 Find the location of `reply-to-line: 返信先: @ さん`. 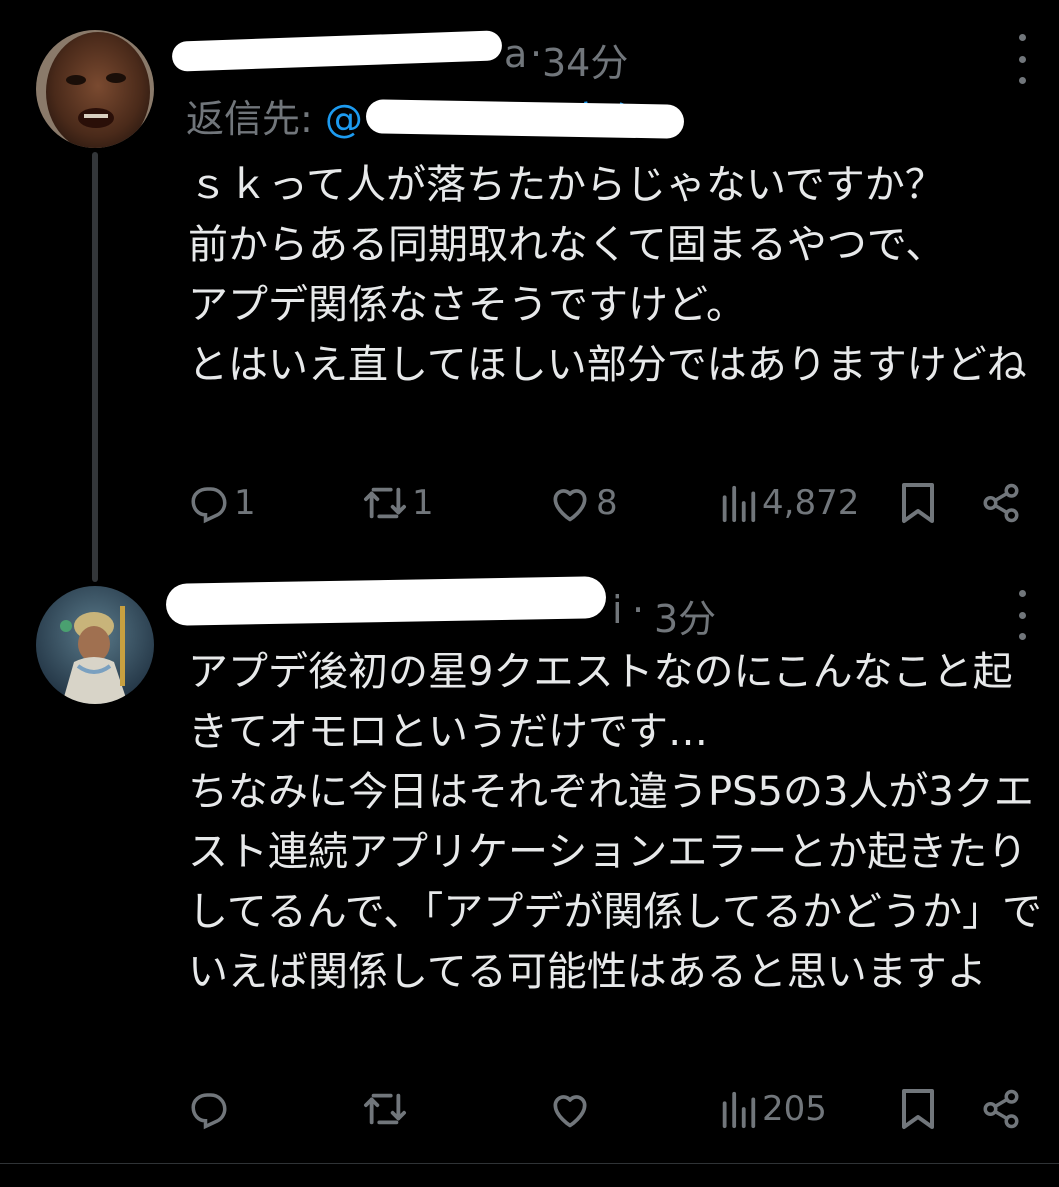

reply-to-line: 返信先: @ さん is located at coordinates (435, 115).